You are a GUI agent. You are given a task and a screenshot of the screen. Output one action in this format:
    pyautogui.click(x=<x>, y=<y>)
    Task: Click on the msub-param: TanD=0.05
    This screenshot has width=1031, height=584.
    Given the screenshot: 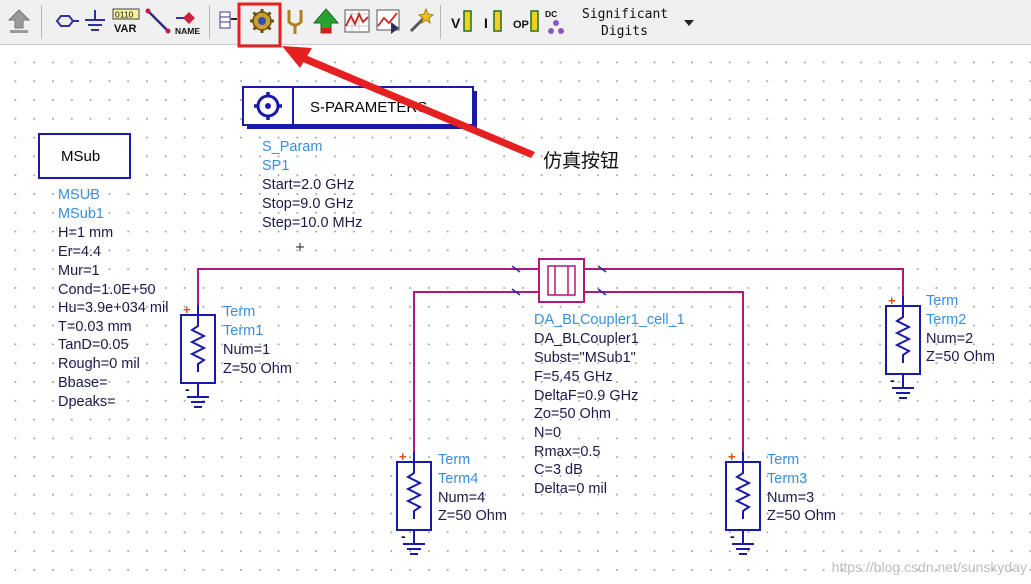 What is the action you would take?
    pyautogui.click(x=93, y=345)
    